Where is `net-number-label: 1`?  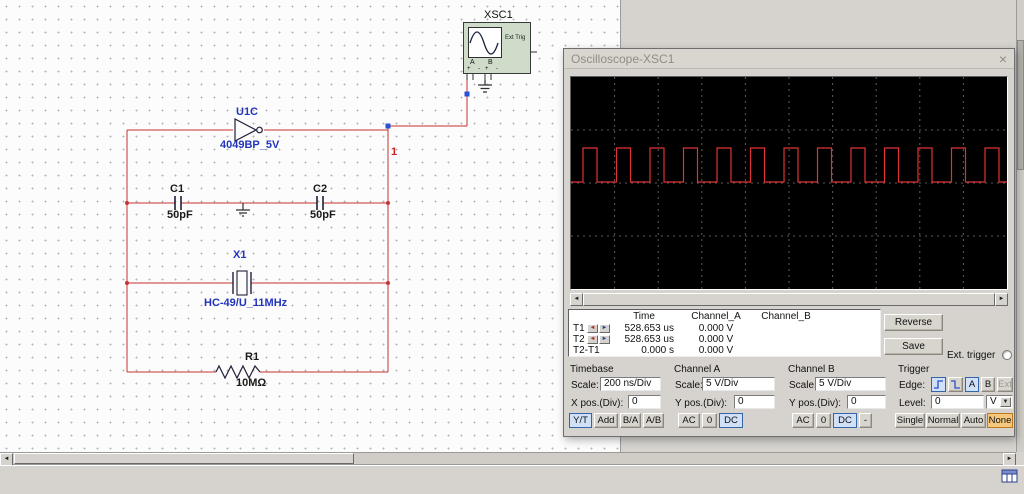
net-number-label: 1 is located at coordinates (394, 152).